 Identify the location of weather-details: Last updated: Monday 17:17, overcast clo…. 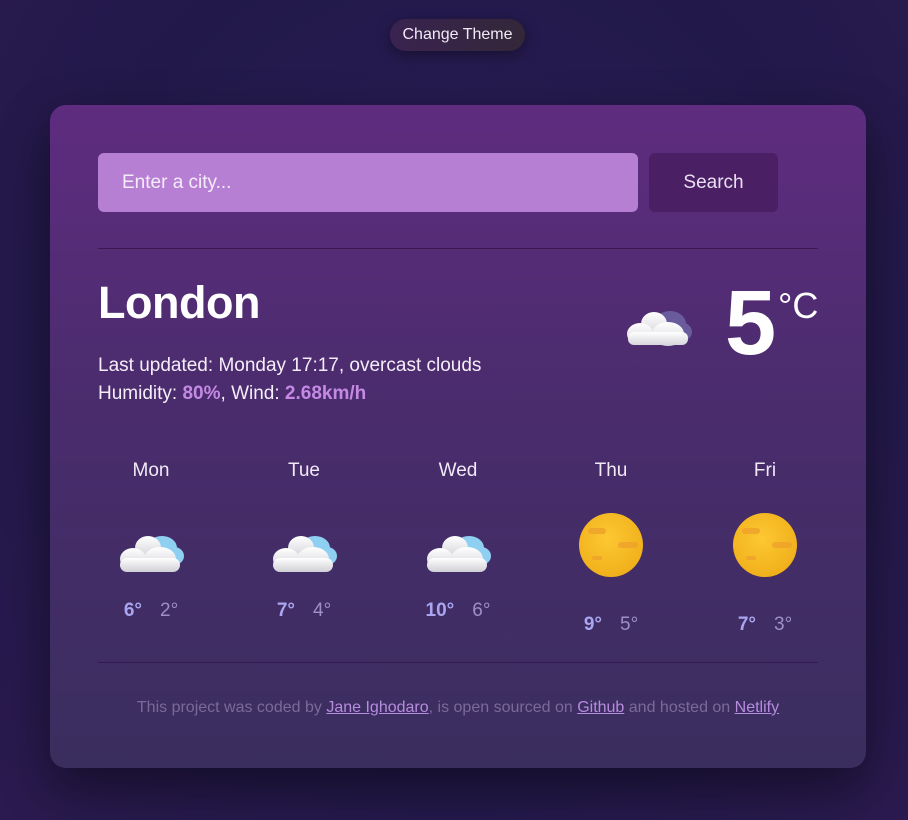
(289, 380).